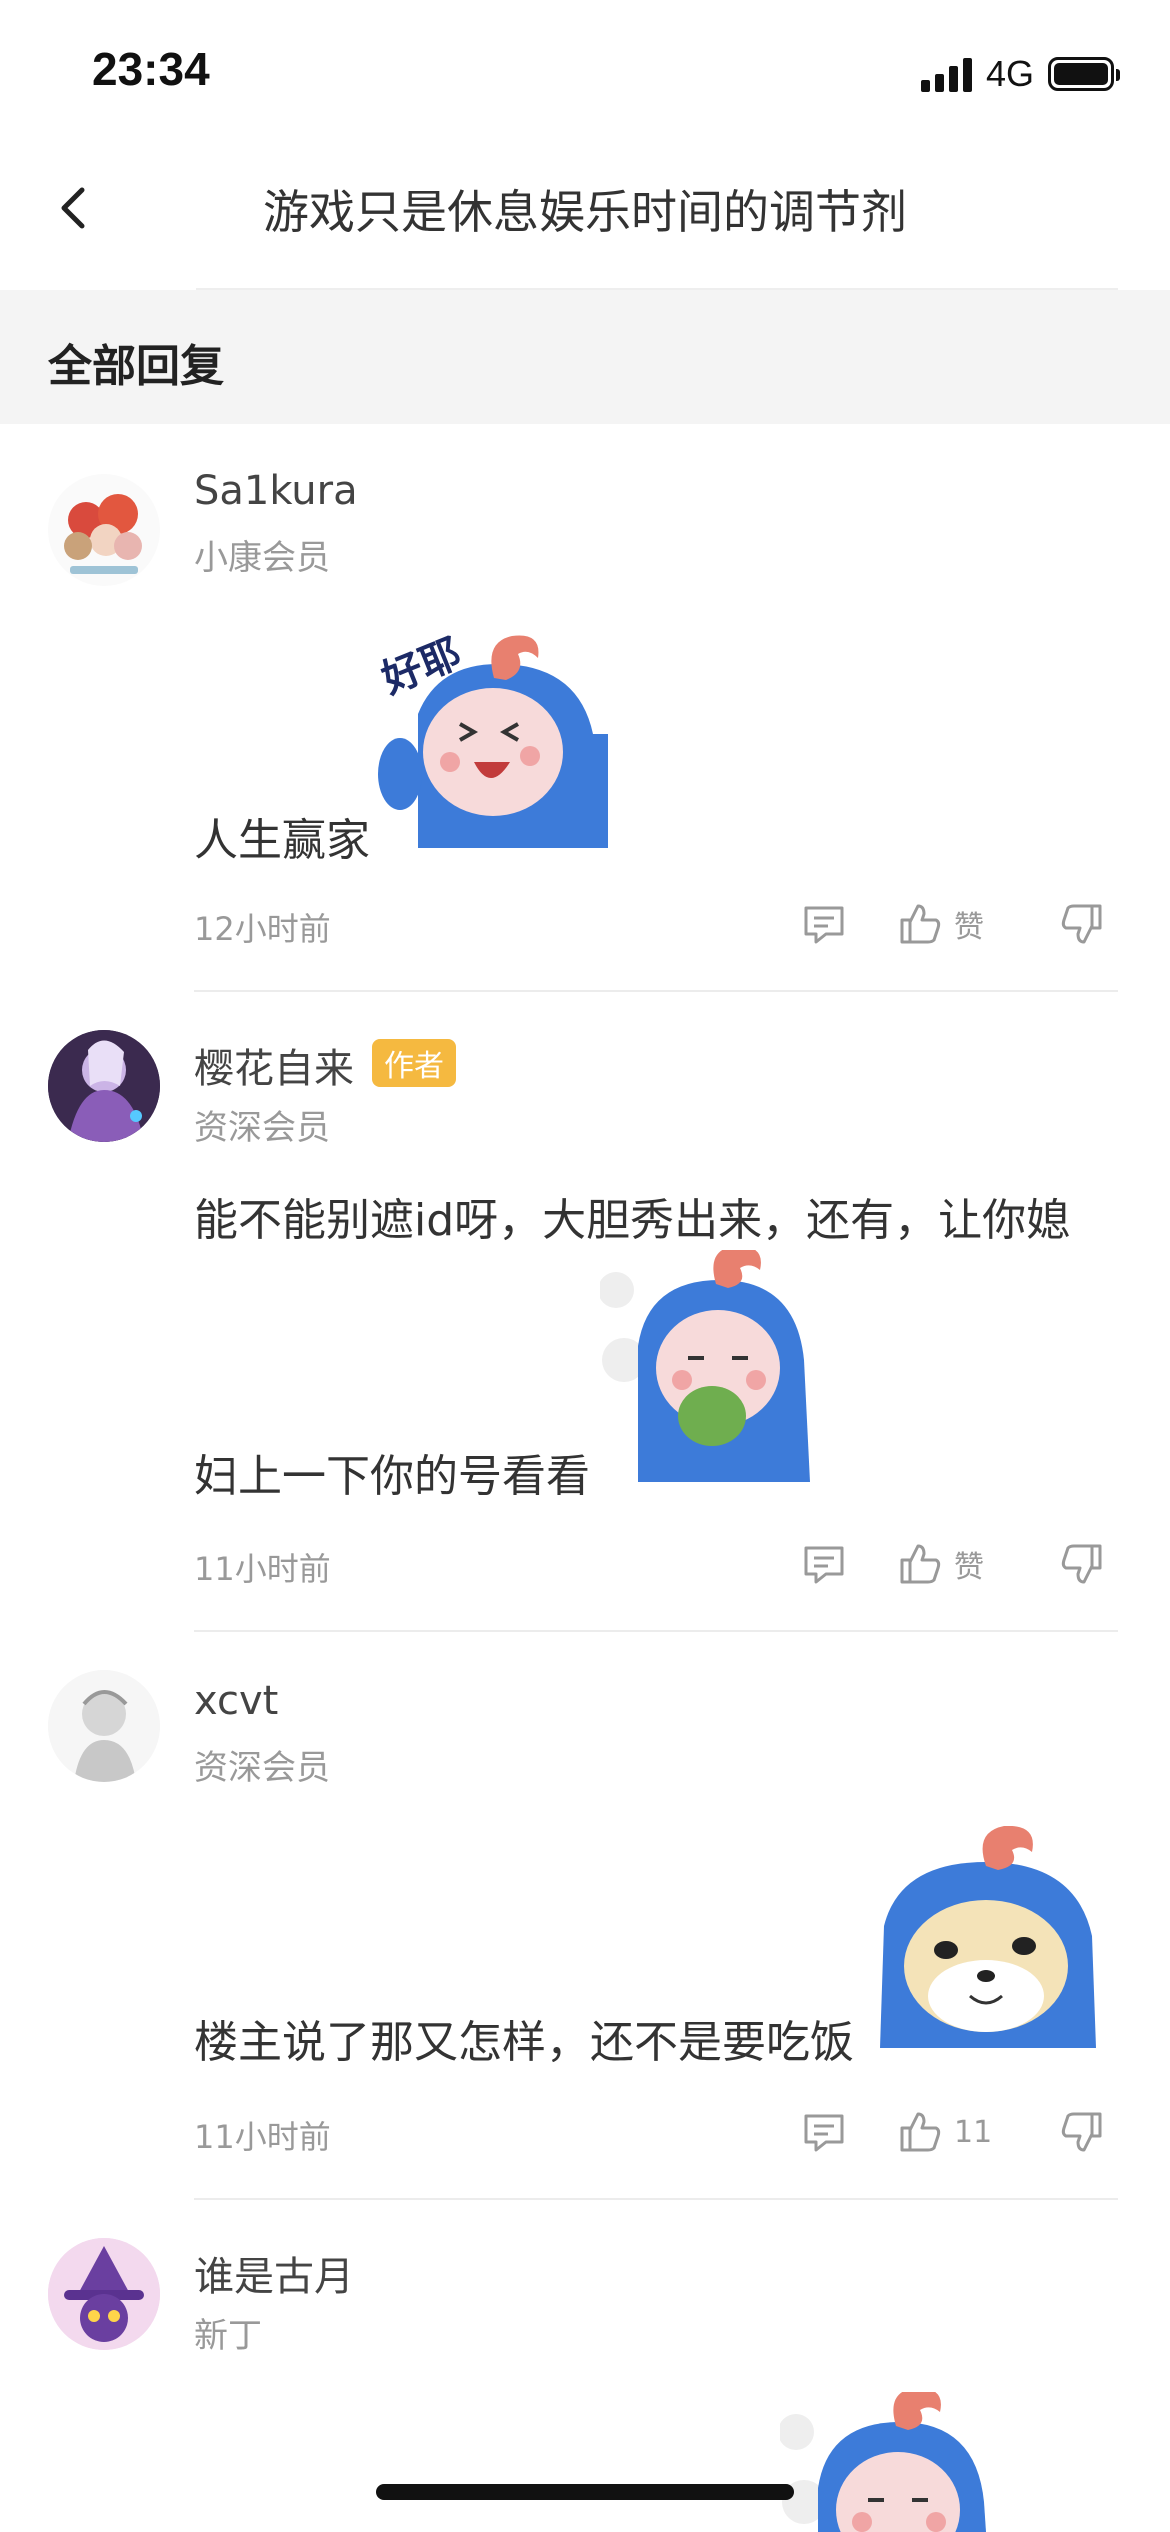 Image resolution: width=1170 pixels, height=2532 pixels. What do you see at coordinates (73, 208) in the screenshot?
I see `back-chevron-icon` at bounding box center [73, 208].